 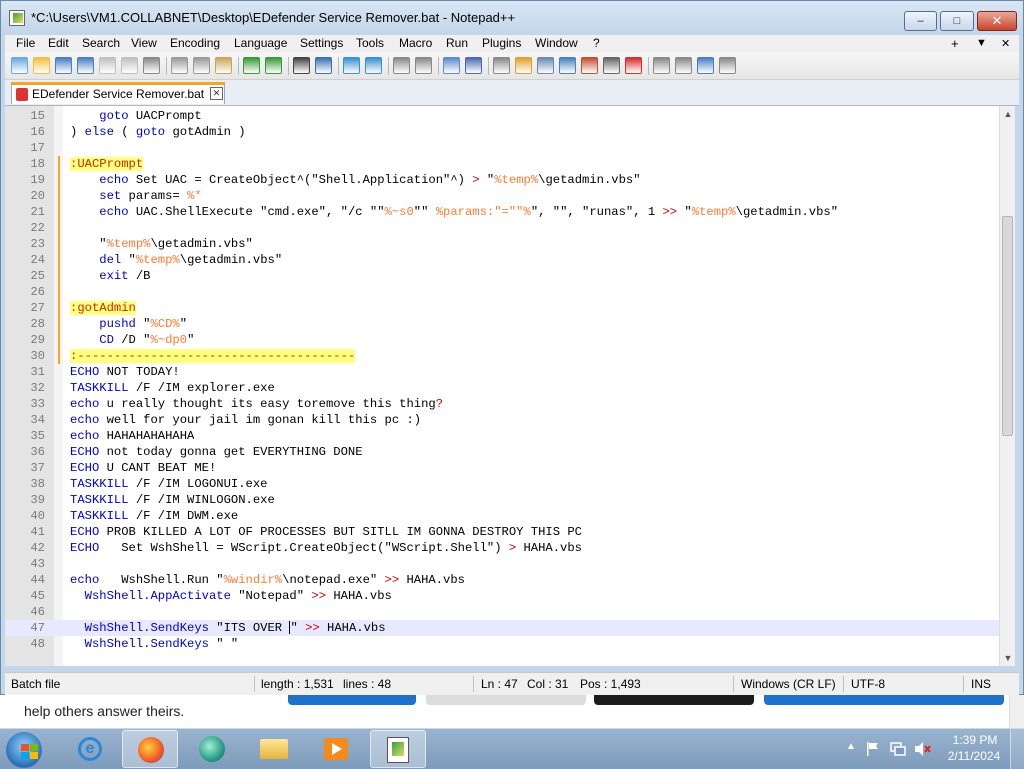 I want to click on menu-edit: Edit, so click(x=58, y=43).